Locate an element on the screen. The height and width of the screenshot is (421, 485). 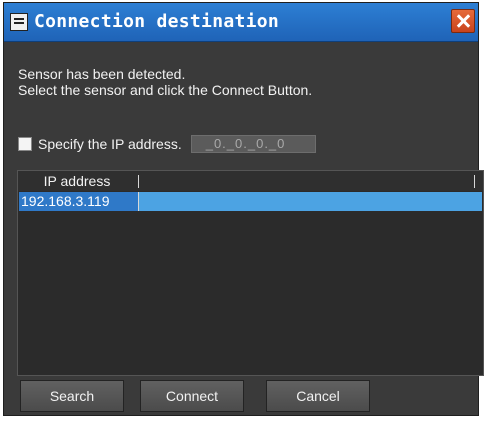
message-line-1: Sensor has been detected. is located at coordinates (102, 74).